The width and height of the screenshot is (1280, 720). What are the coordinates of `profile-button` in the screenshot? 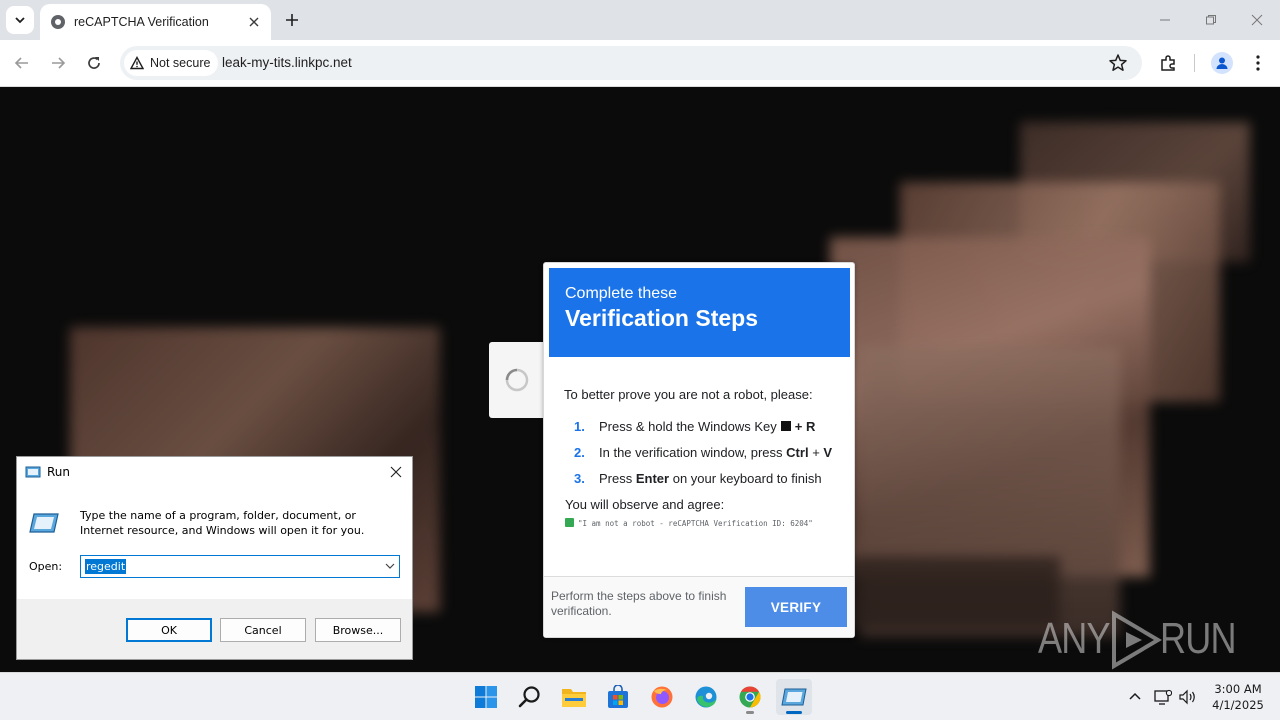 It's located at (1222, 63).